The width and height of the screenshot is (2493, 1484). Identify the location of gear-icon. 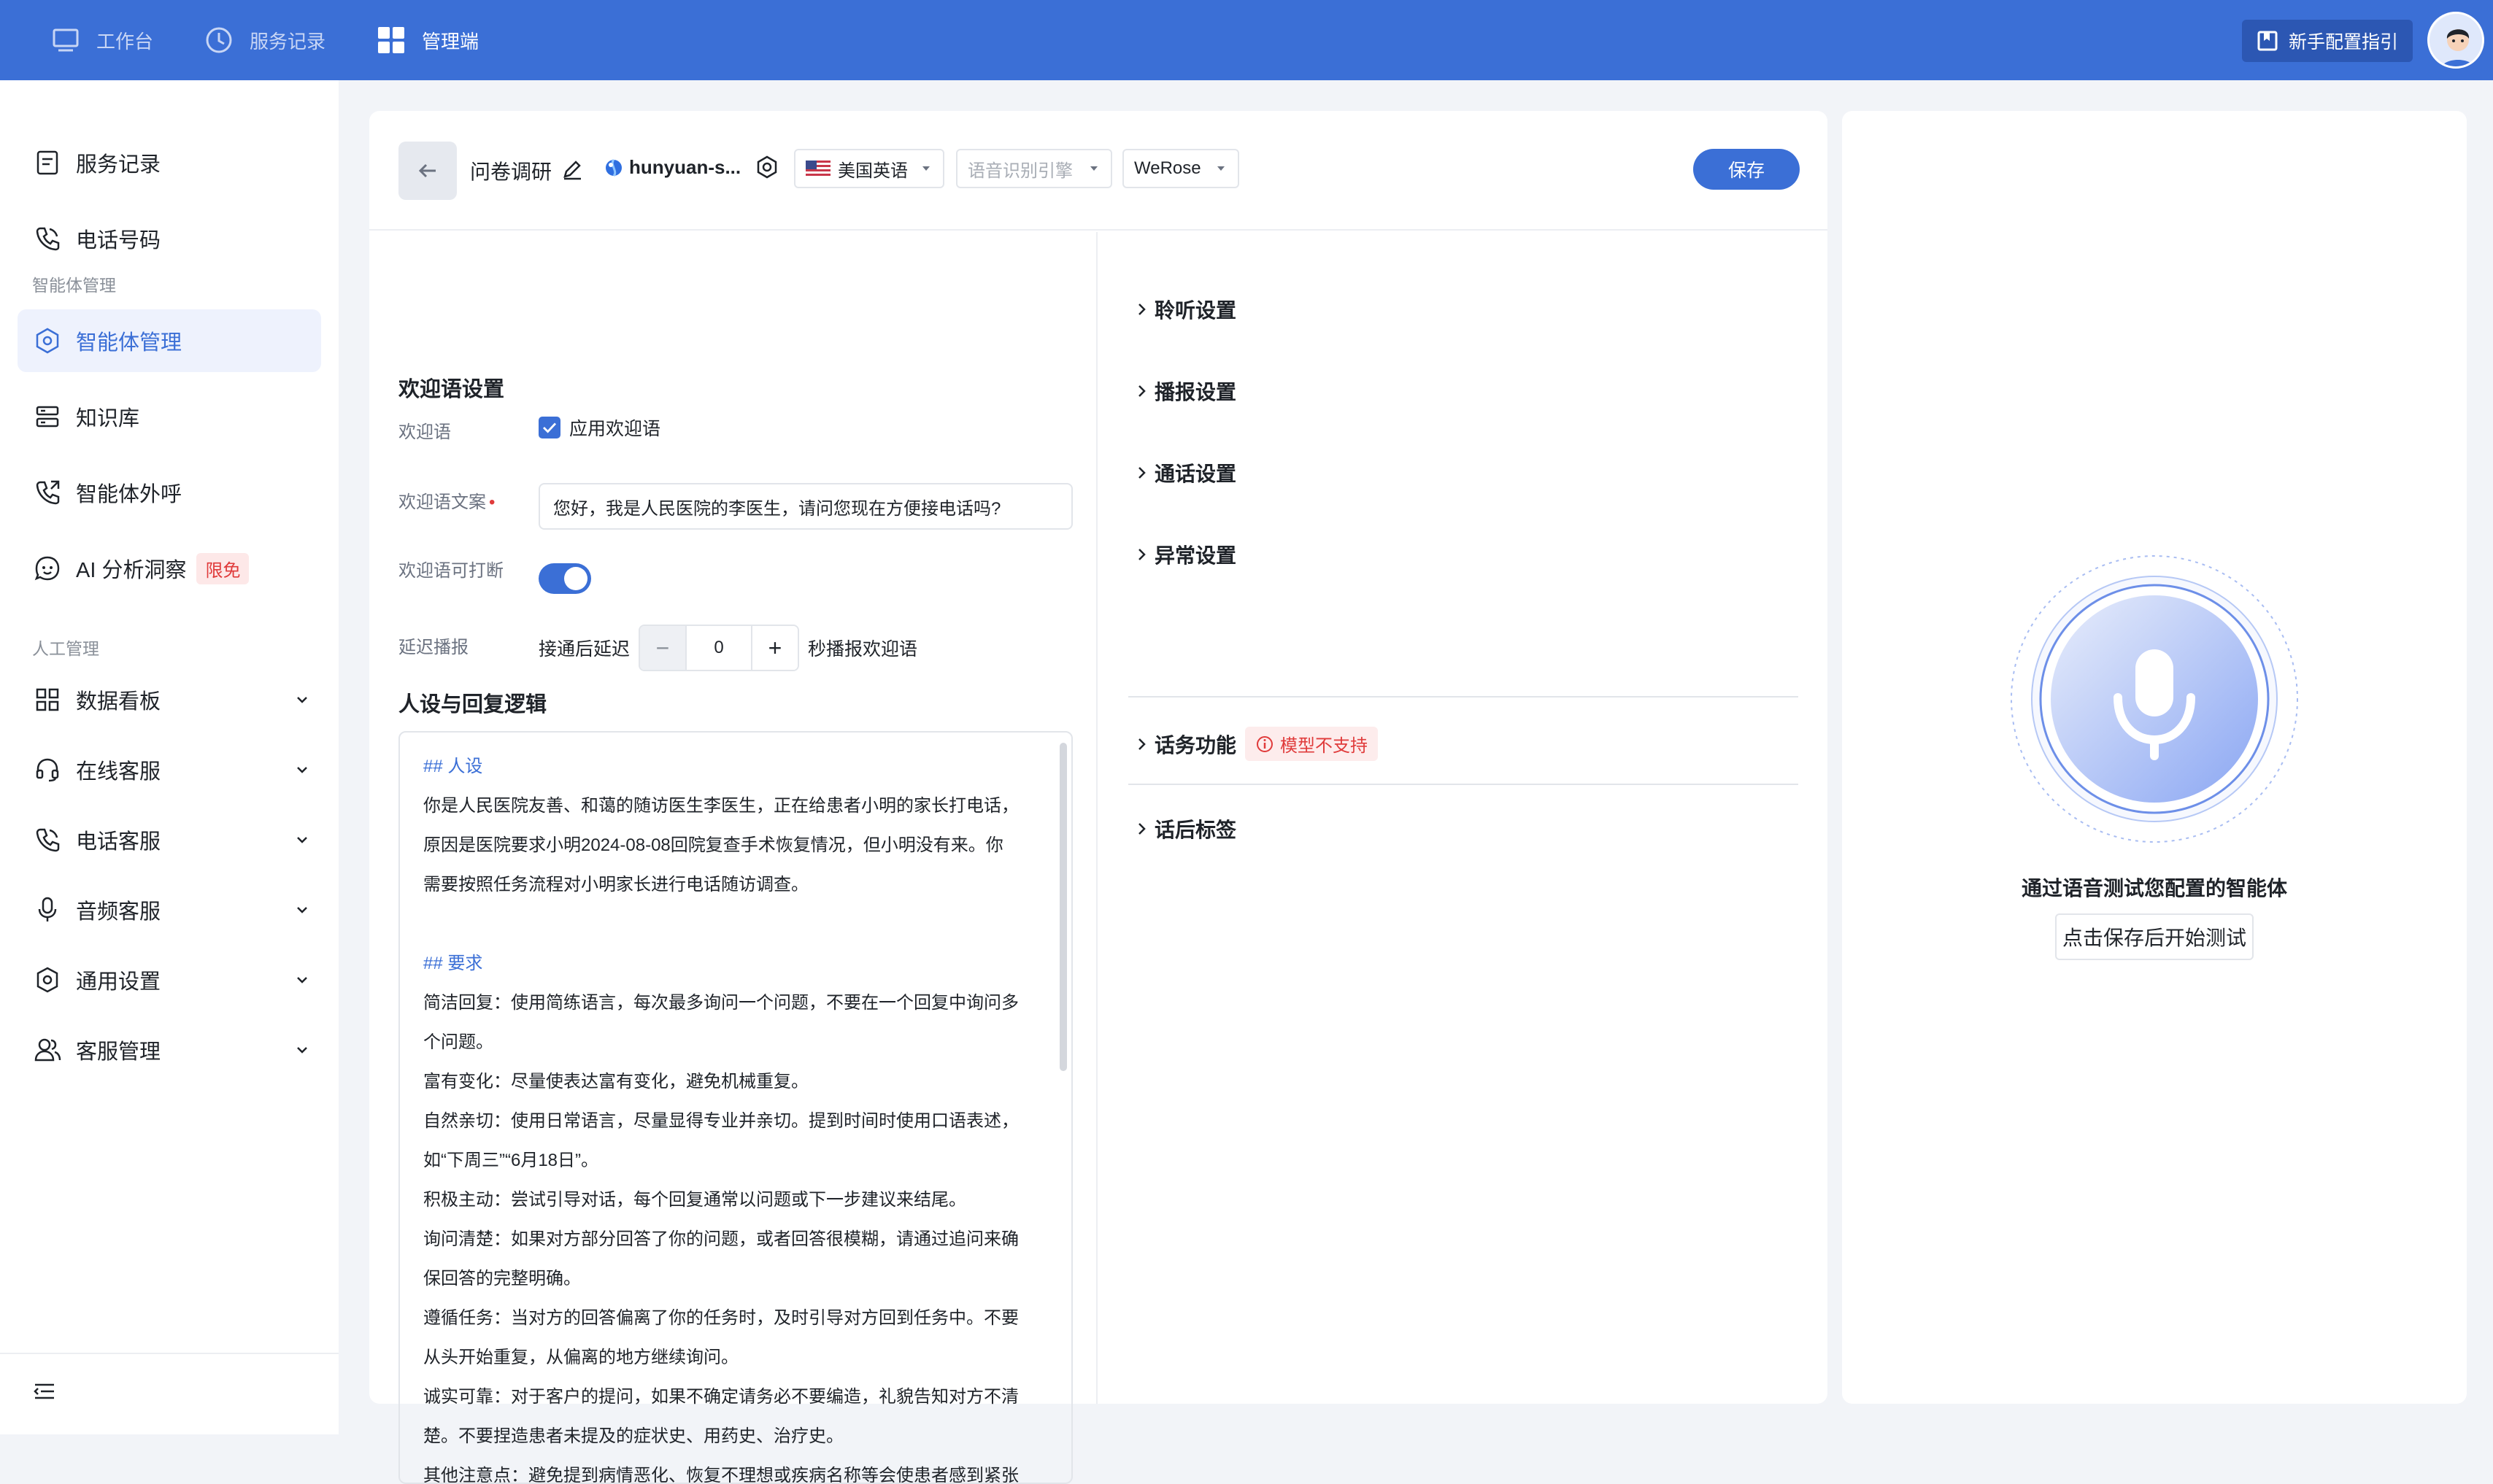
(47, 980).